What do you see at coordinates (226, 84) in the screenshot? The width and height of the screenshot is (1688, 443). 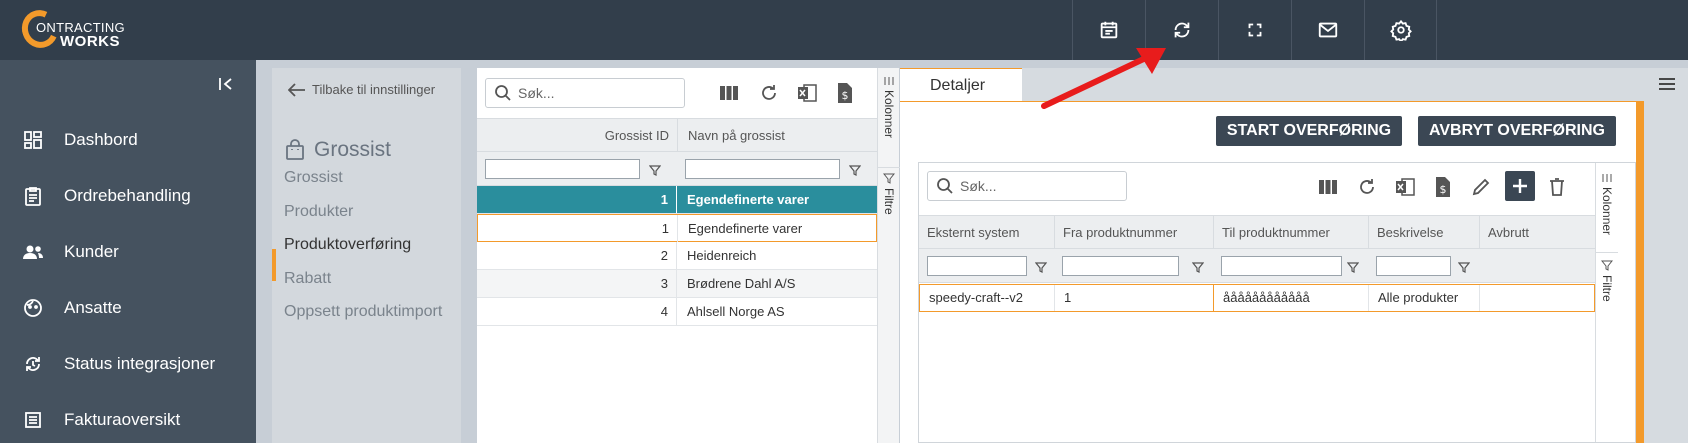 I see `collapse-nav-button` at bounding box center [226, 84].